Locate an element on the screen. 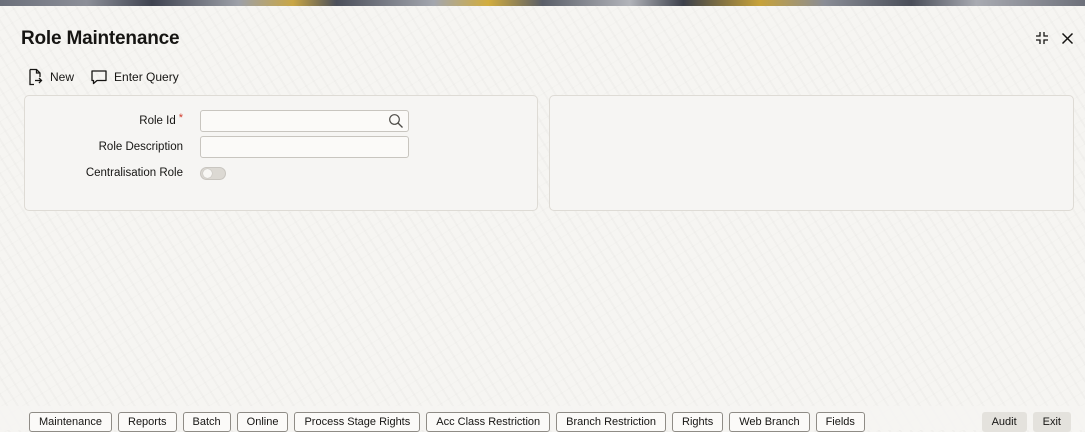  new-label: New is located at coordinates (62, 77).